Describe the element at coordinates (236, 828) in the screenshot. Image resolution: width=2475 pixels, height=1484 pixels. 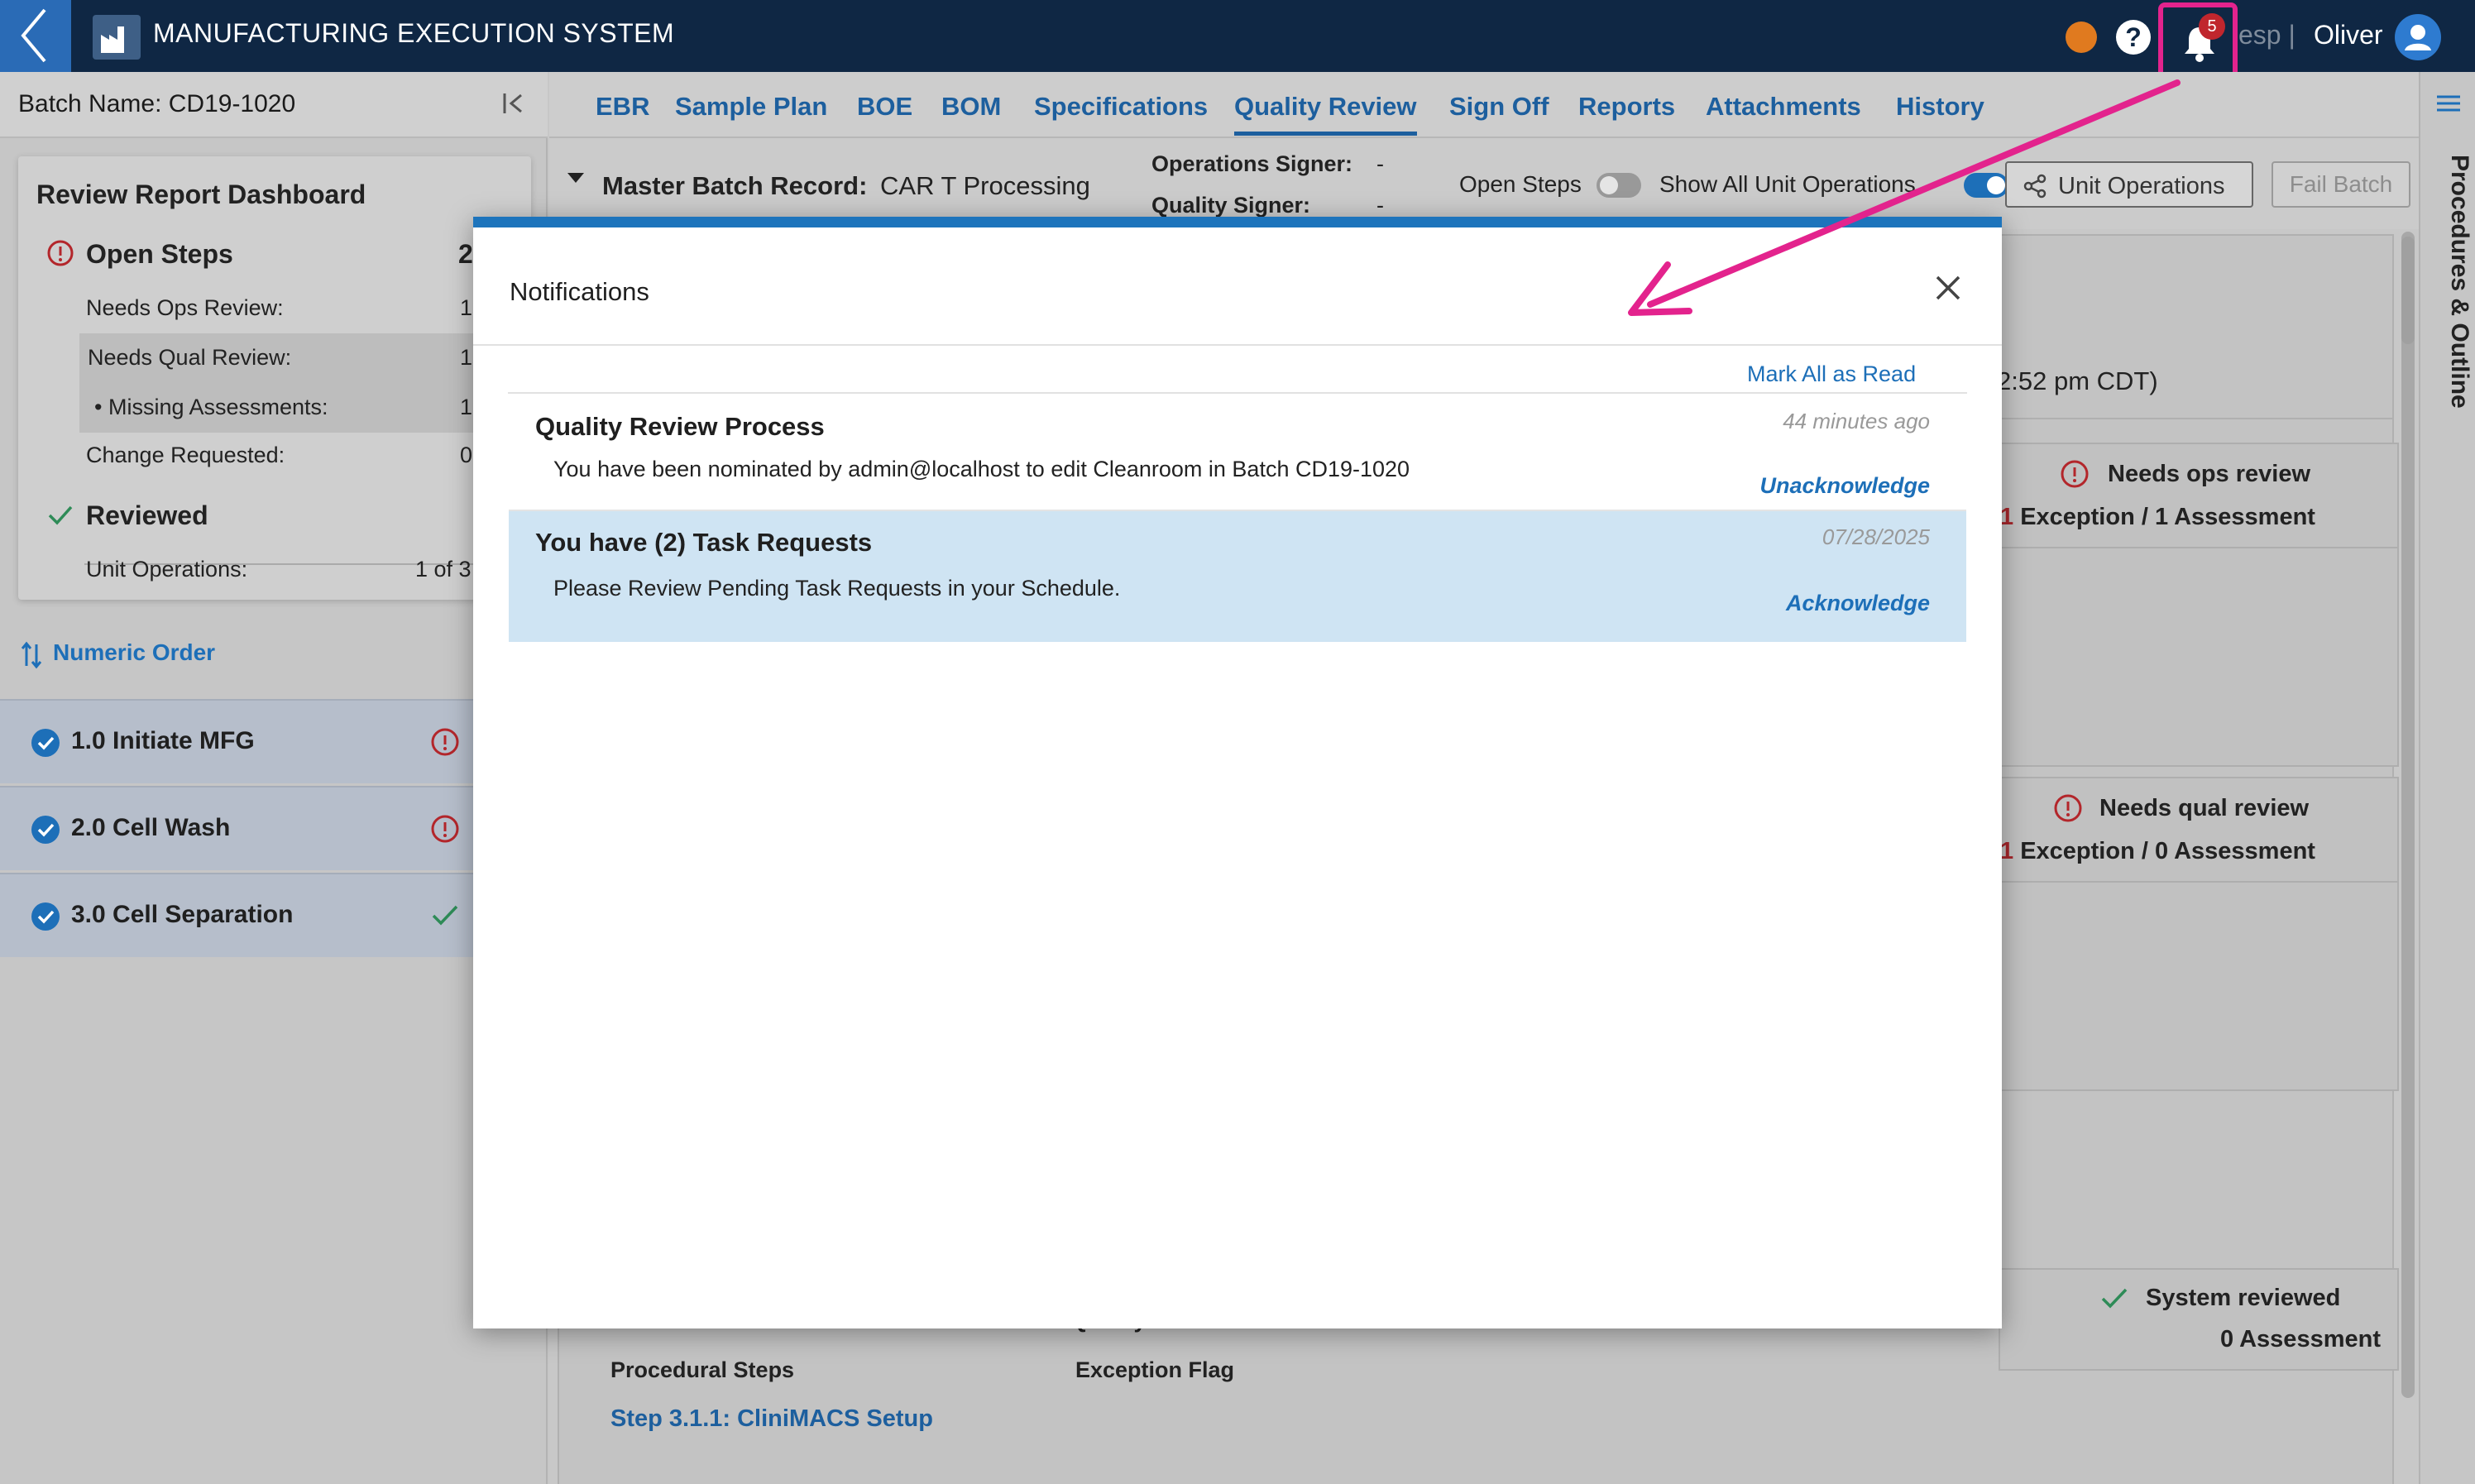
I see `unit-operation-item: 2.0 Cell Wash` at that location.